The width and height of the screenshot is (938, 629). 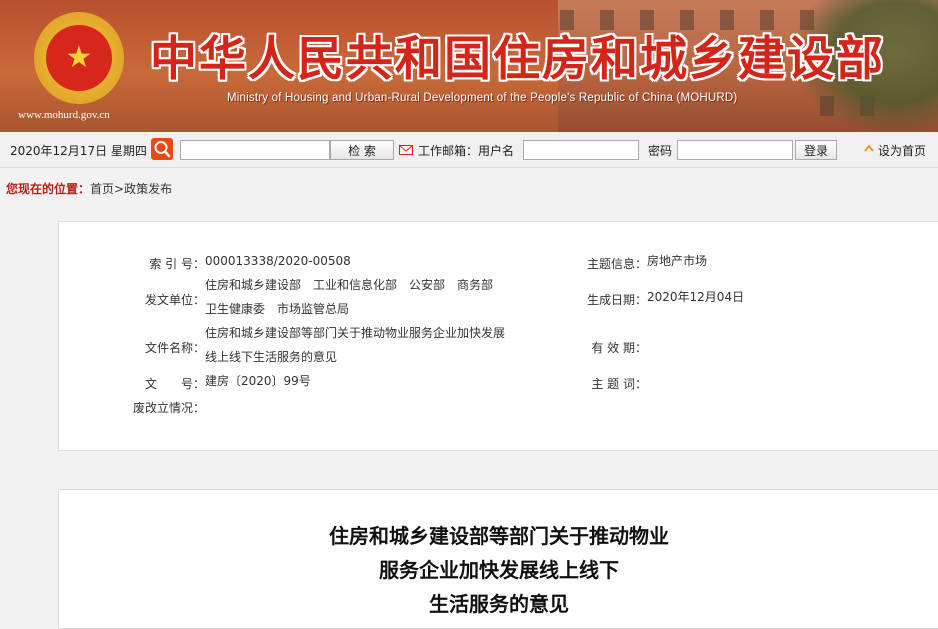 What do you see at coordinates (278, 261) in the screenshot?
I see `index-value: 000013338/2020-00508` at bounding box center [278, 261].